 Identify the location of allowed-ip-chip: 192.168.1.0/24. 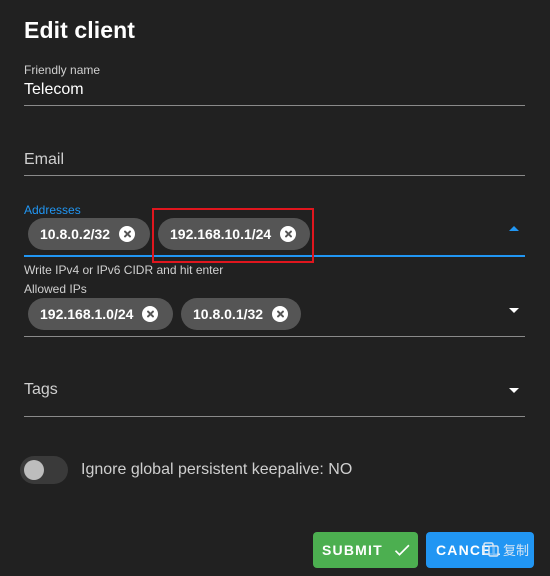
(100, 314).